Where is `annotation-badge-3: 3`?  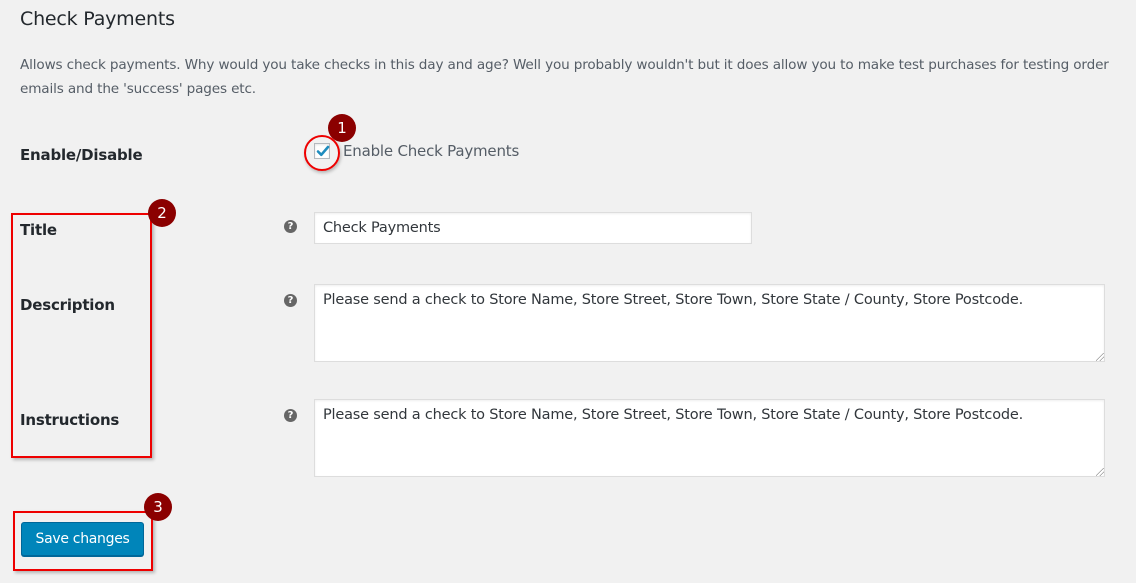
annotation-badge-3: 3 is located at coordinates (158, 507).